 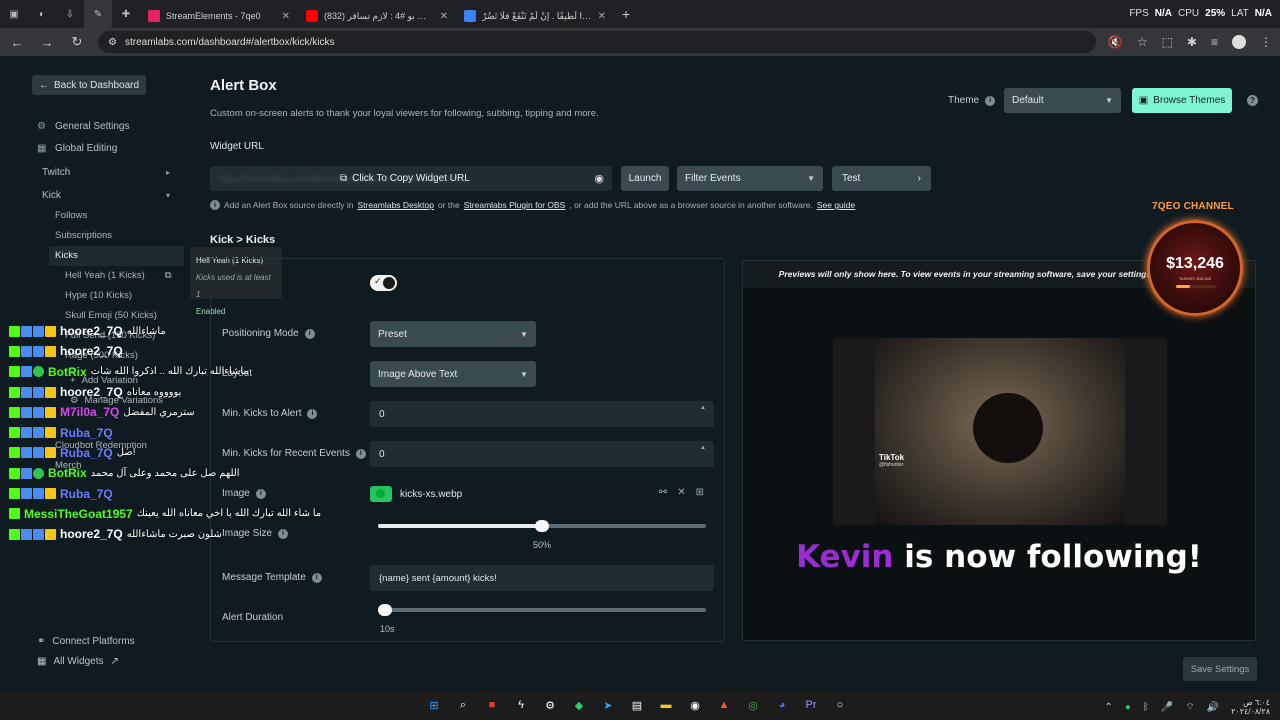 I want to click on browser-tab: (832) باص تي بو #4 : لازم تسافر ...✕, so click(x=377, y=16).